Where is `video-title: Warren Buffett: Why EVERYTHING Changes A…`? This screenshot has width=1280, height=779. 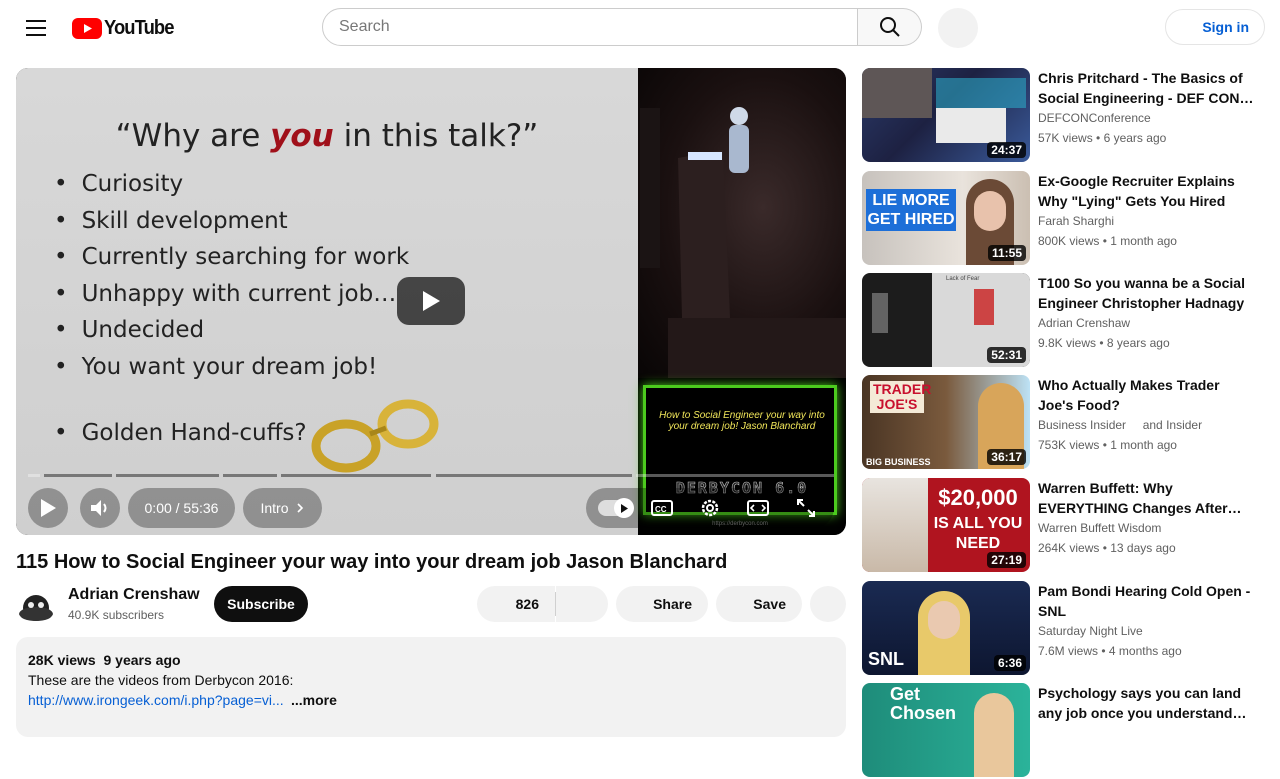
video-title: Warren Buffett: Why EVERYTHING Changes A… is located at coordinates (1148, 498).